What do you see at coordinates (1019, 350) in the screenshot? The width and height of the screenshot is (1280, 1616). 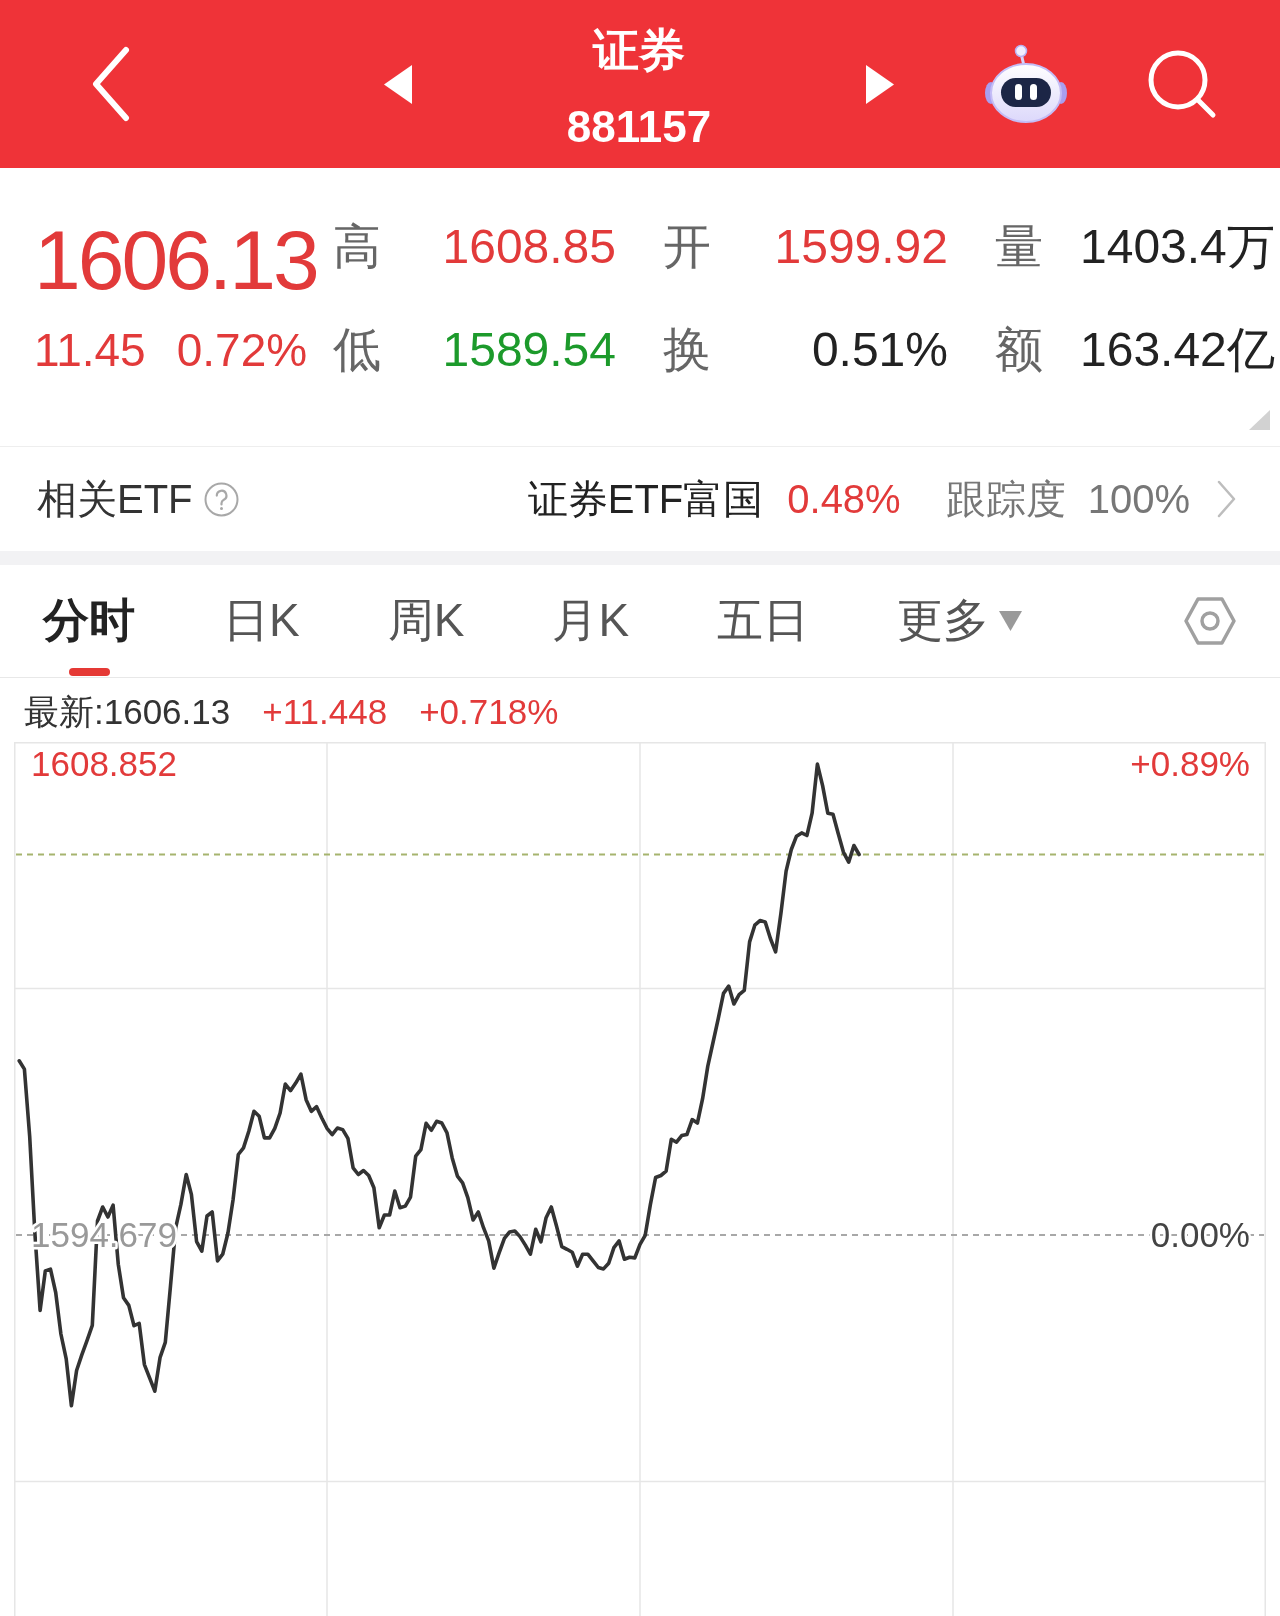 I see `stat-label: 额` at bounding box center [1019, 350].